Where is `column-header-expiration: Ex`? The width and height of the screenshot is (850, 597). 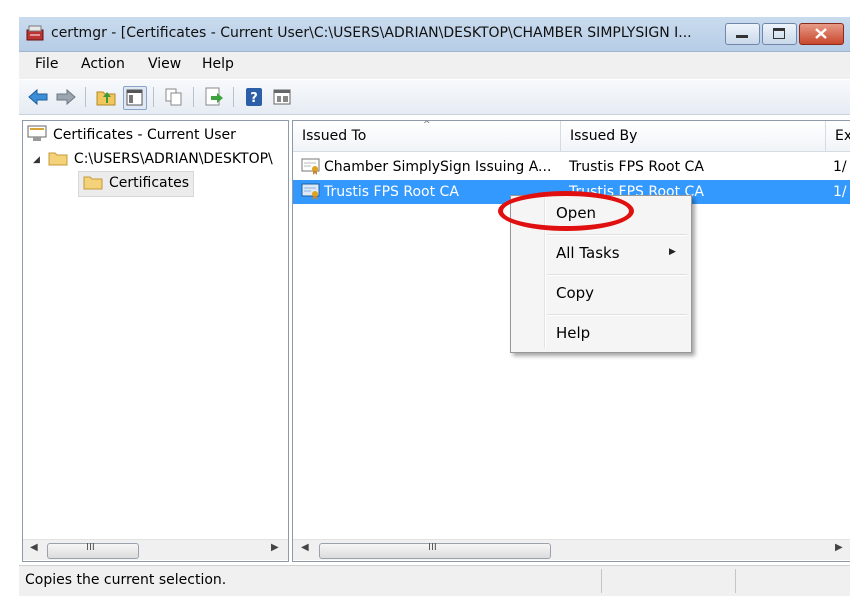 column-header-expiration: Ex is located at coordinates (838, 136).